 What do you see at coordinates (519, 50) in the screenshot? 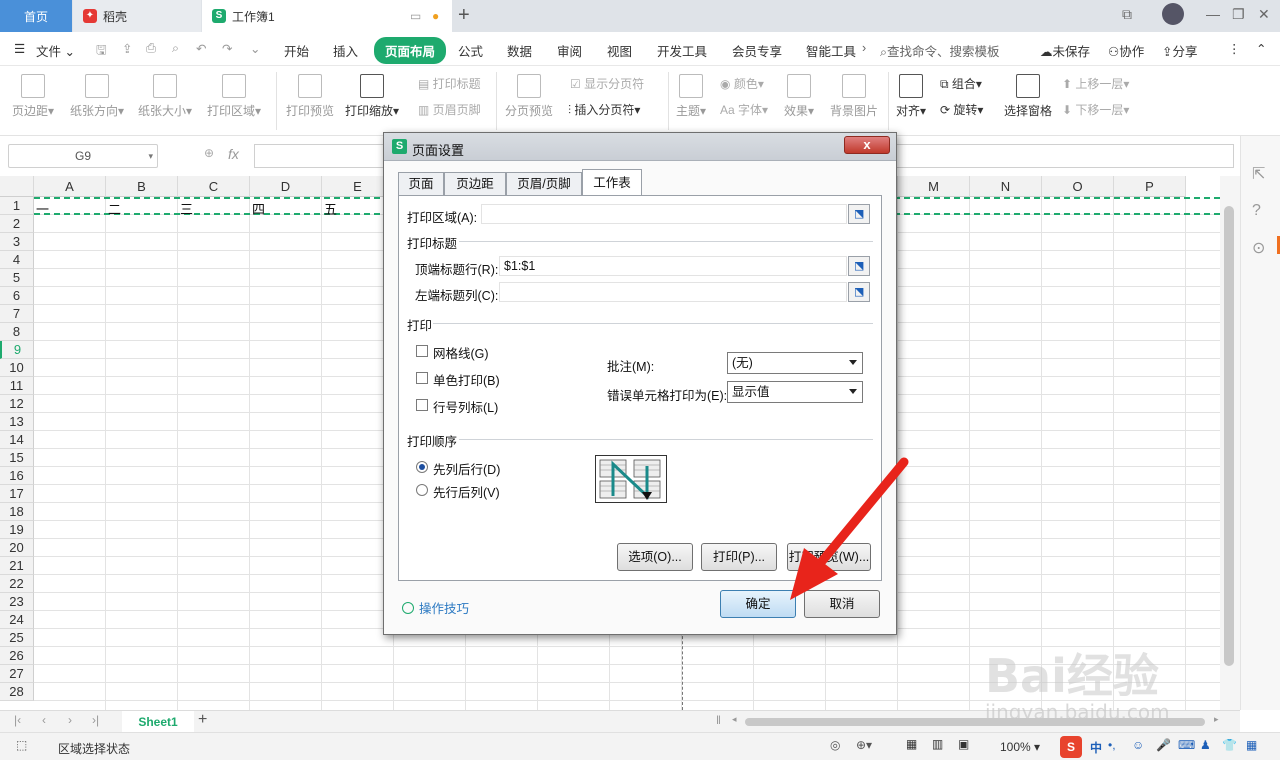
I see `menu-data: 数据` at bounding box center [519, 50].